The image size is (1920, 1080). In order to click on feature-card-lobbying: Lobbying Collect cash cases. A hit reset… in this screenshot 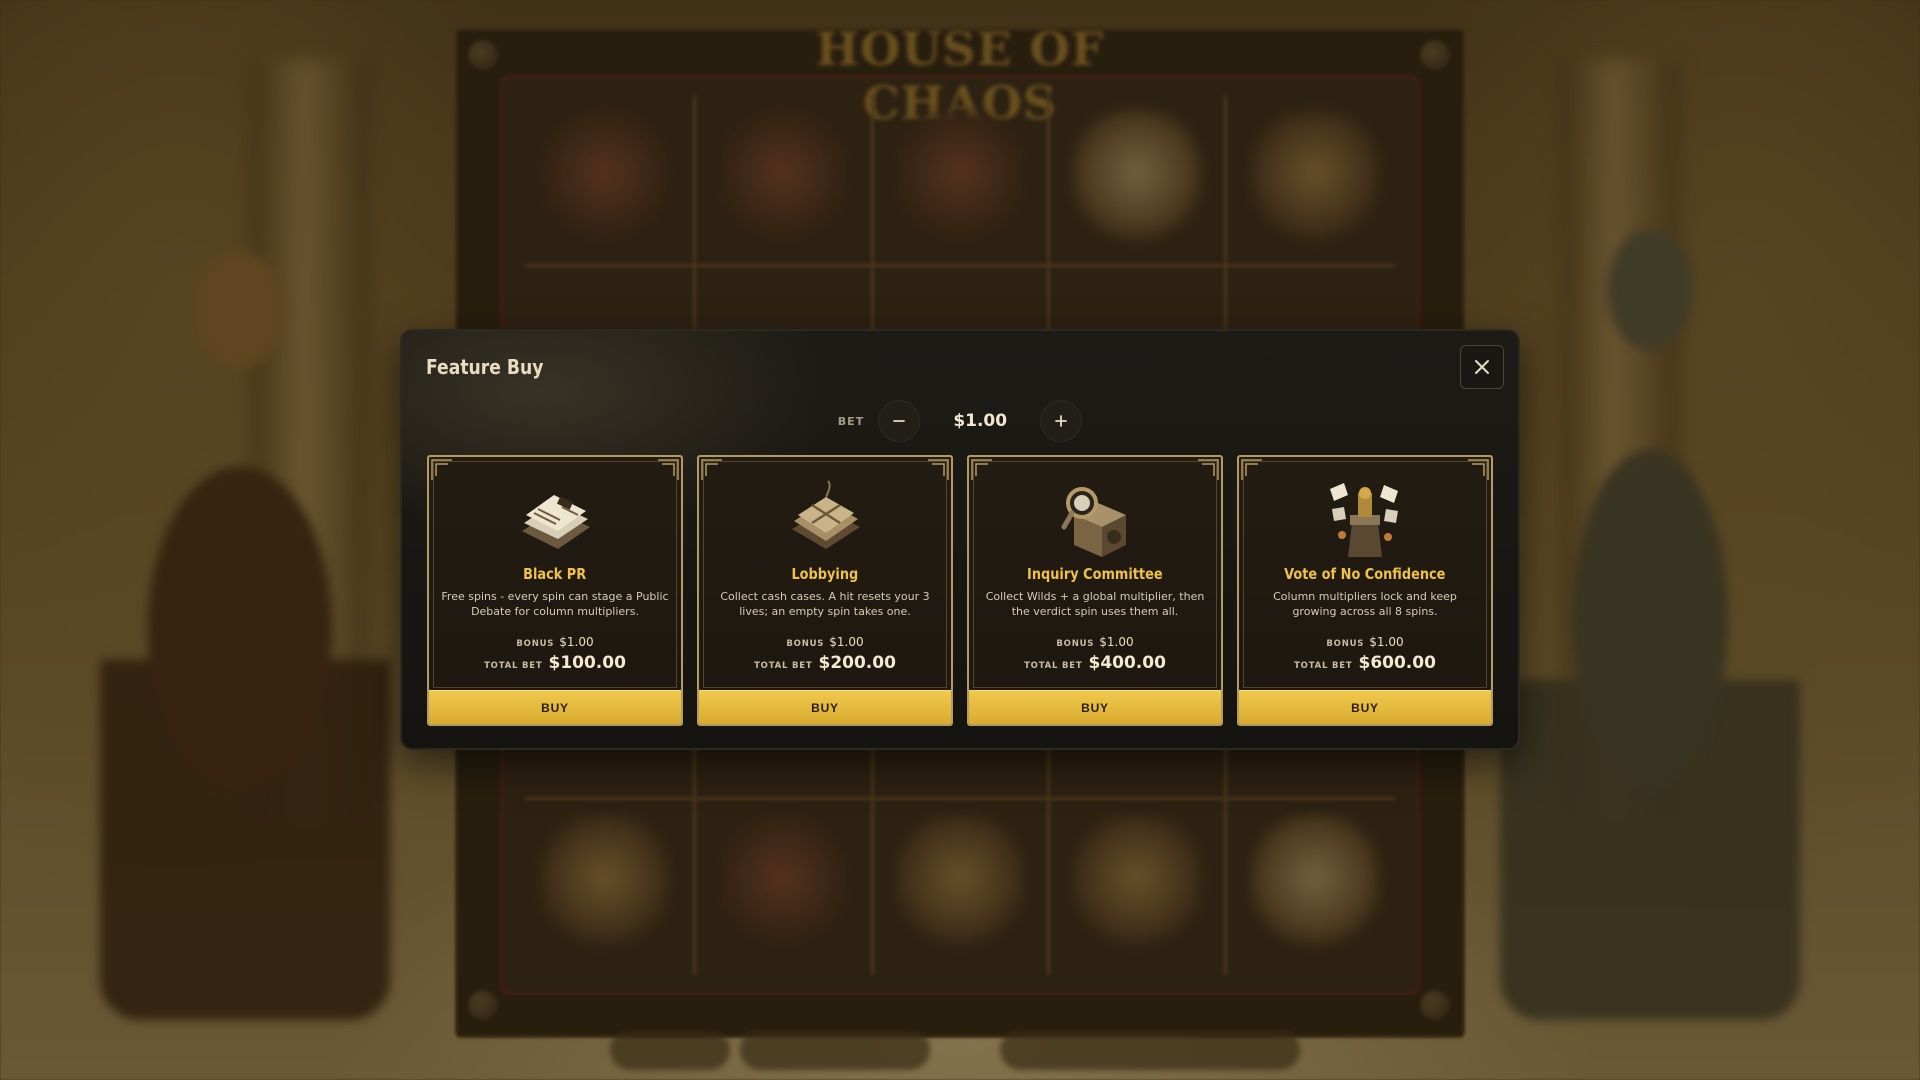, I will do `click(825, 590)`.